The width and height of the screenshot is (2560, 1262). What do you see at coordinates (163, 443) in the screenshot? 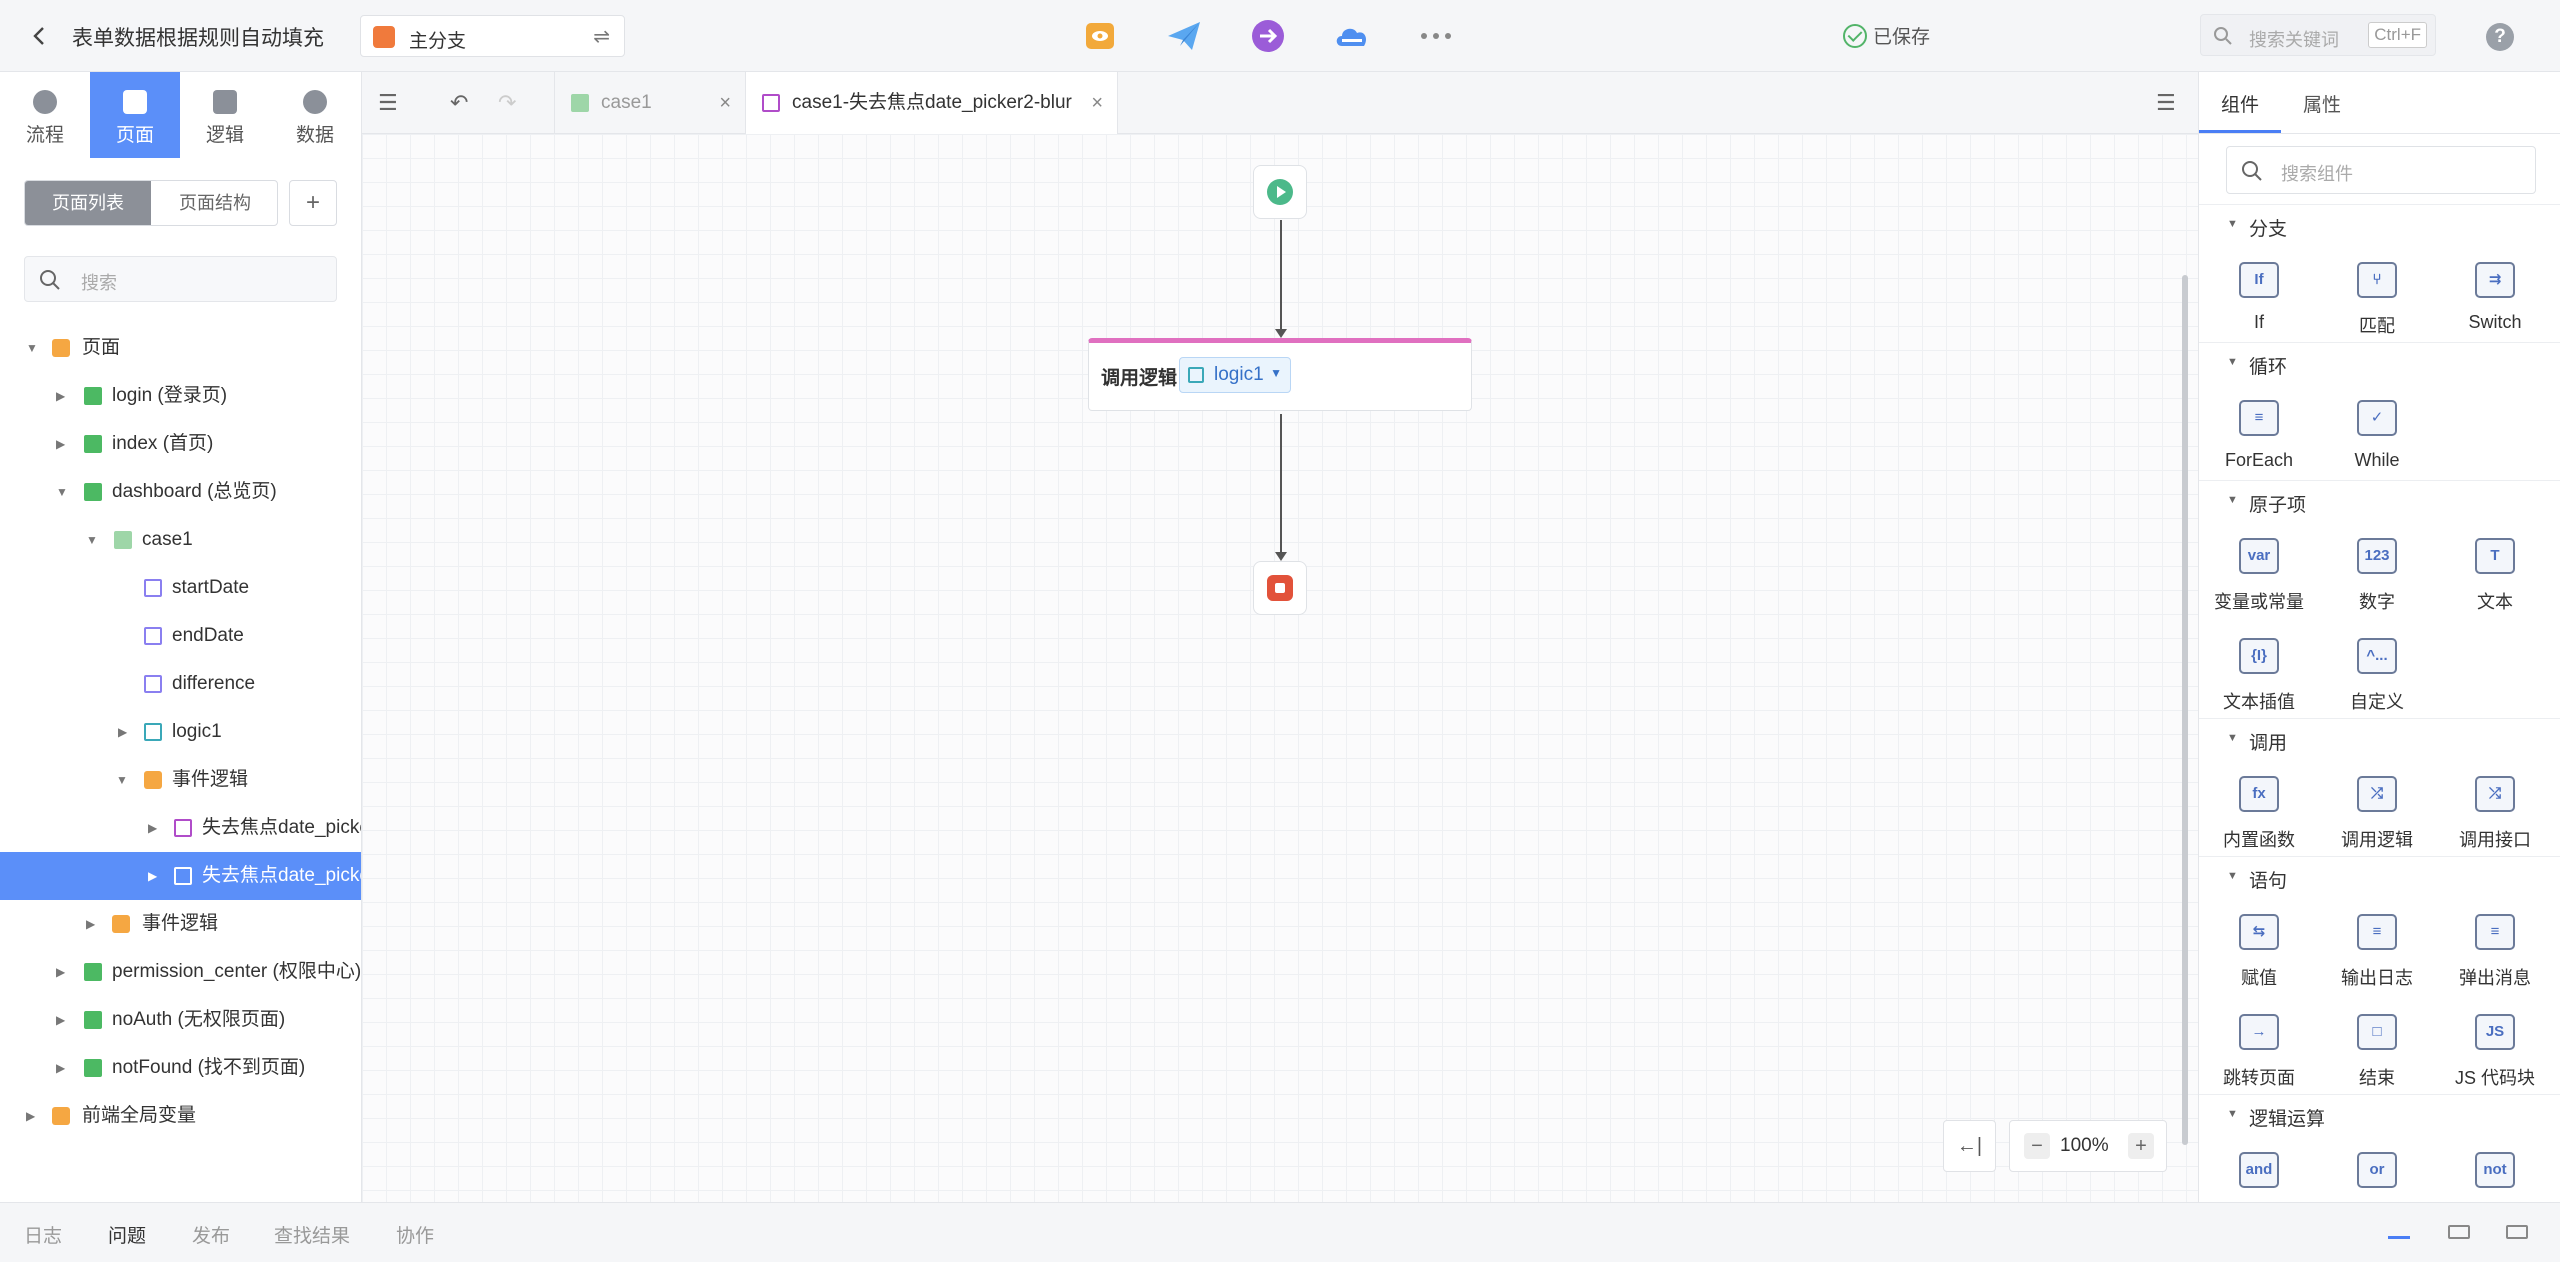
I see `tree-label: index (首页)` at bounding box center [163, 443].